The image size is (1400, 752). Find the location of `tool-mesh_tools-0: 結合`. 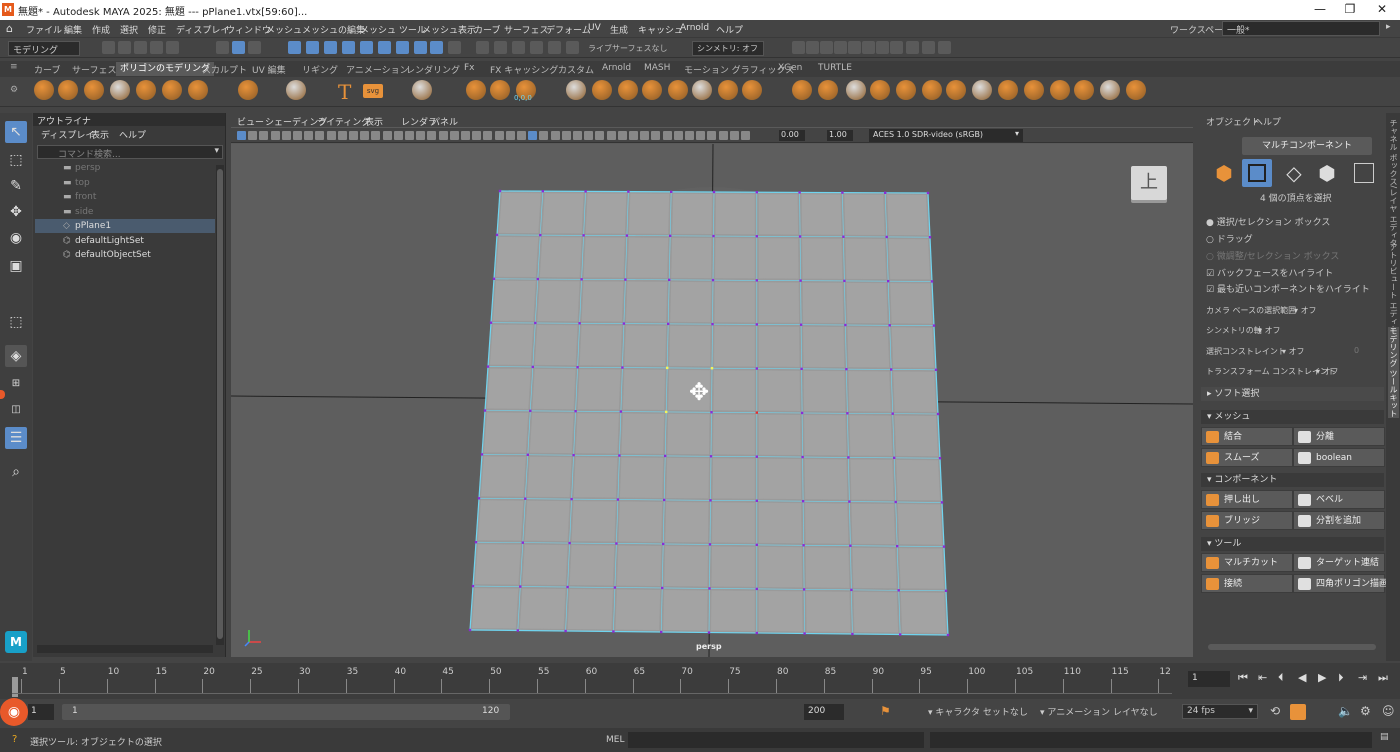

tool-mesh_tools-0: 結合 is located at coordinates (1247, 436).